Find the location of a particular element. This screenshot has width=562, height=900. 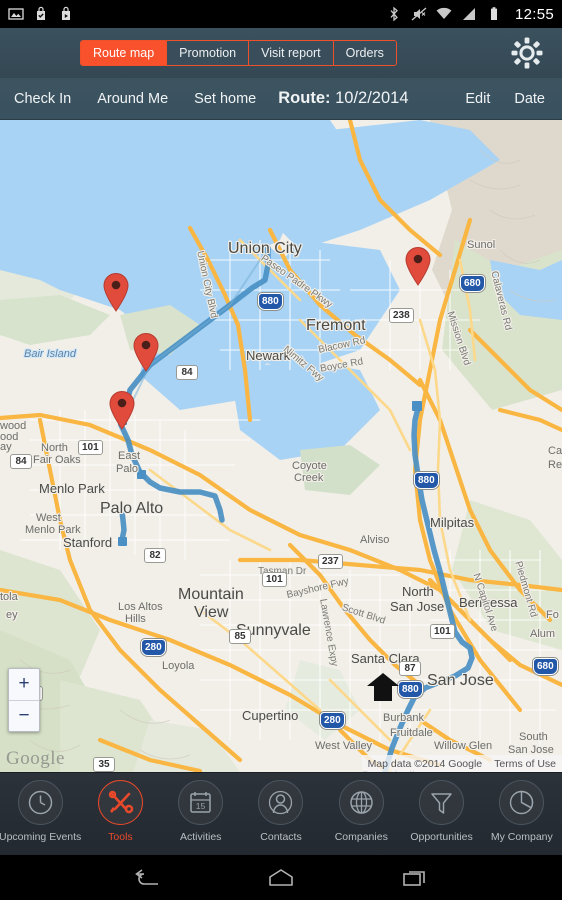

battery-icon is located at coordinates (493, 13).